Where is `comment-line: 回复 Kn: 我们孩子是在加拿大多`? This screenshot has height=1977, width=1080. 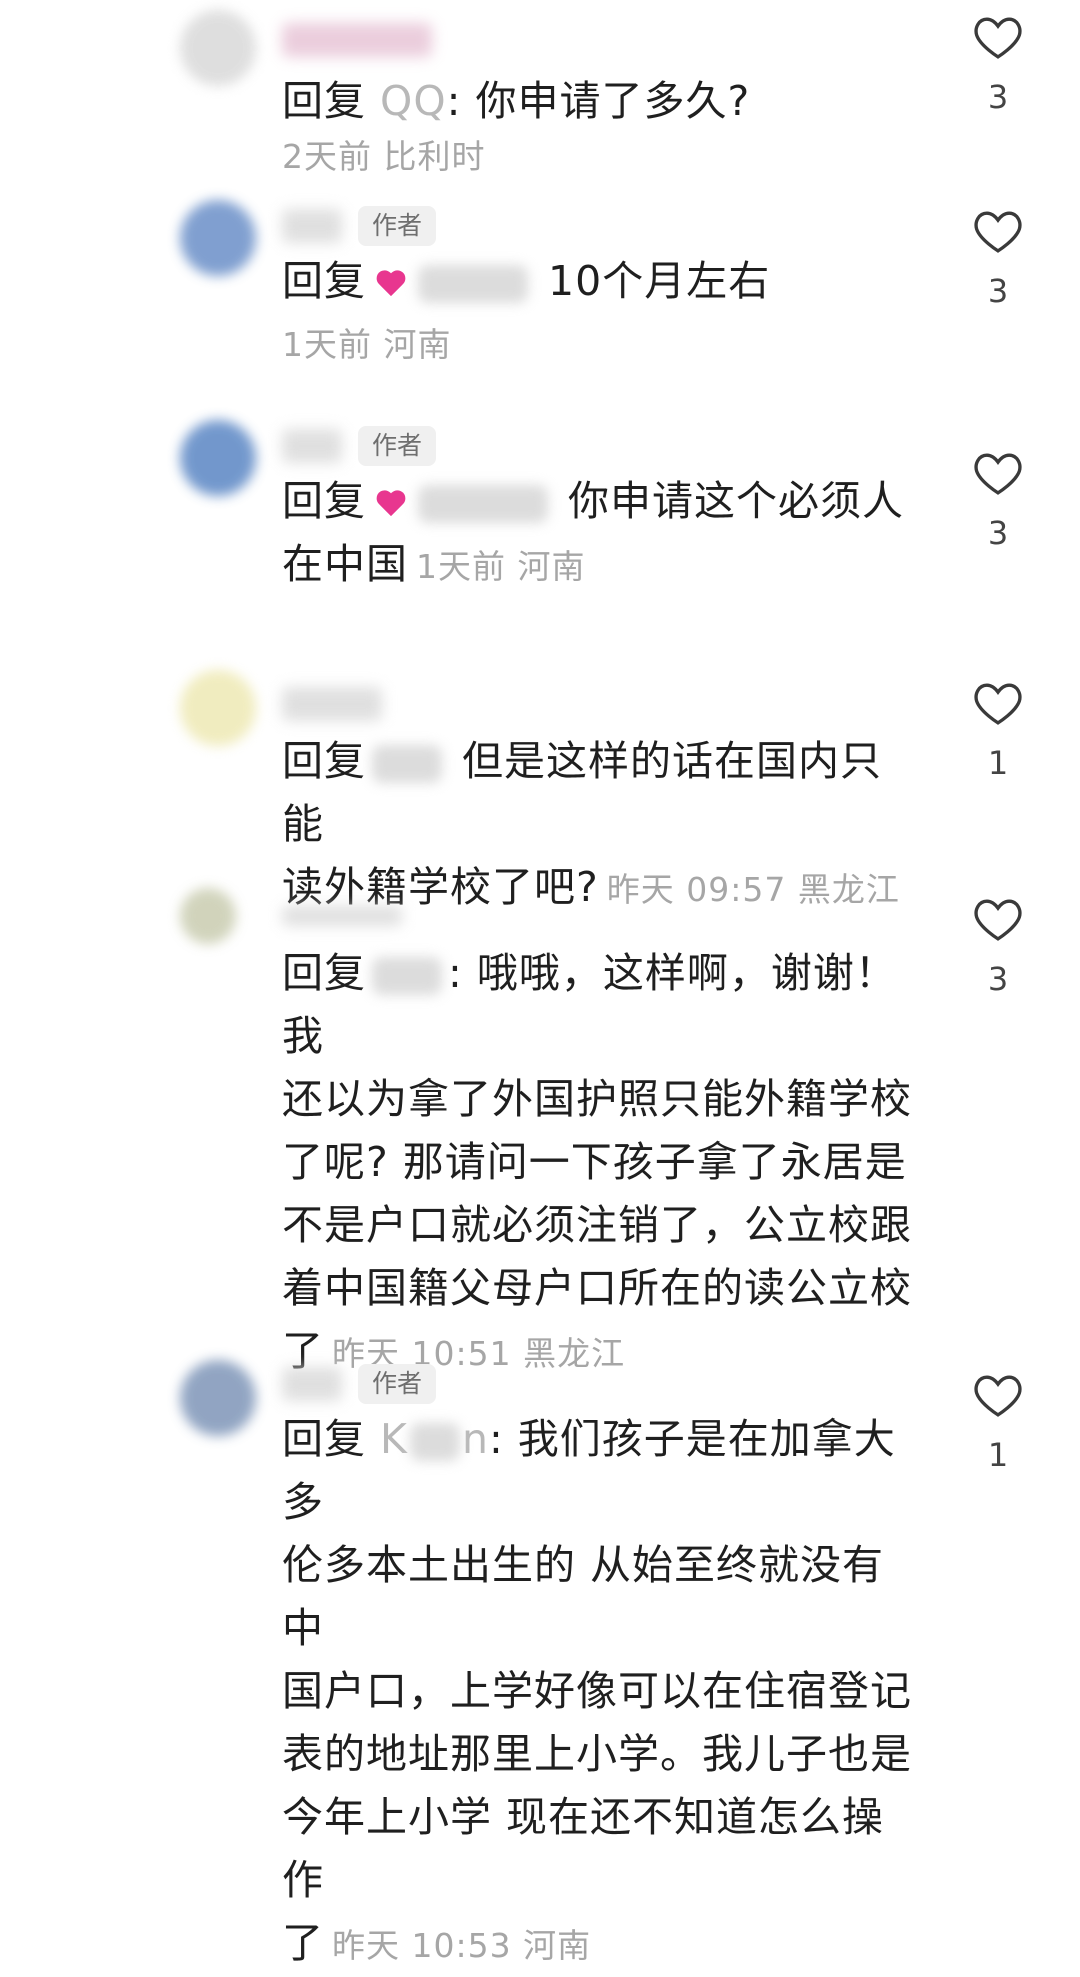 comment-line: 回复 Kn: 我们孩子是在加拿大多 is located at coordinates (602, 1471).